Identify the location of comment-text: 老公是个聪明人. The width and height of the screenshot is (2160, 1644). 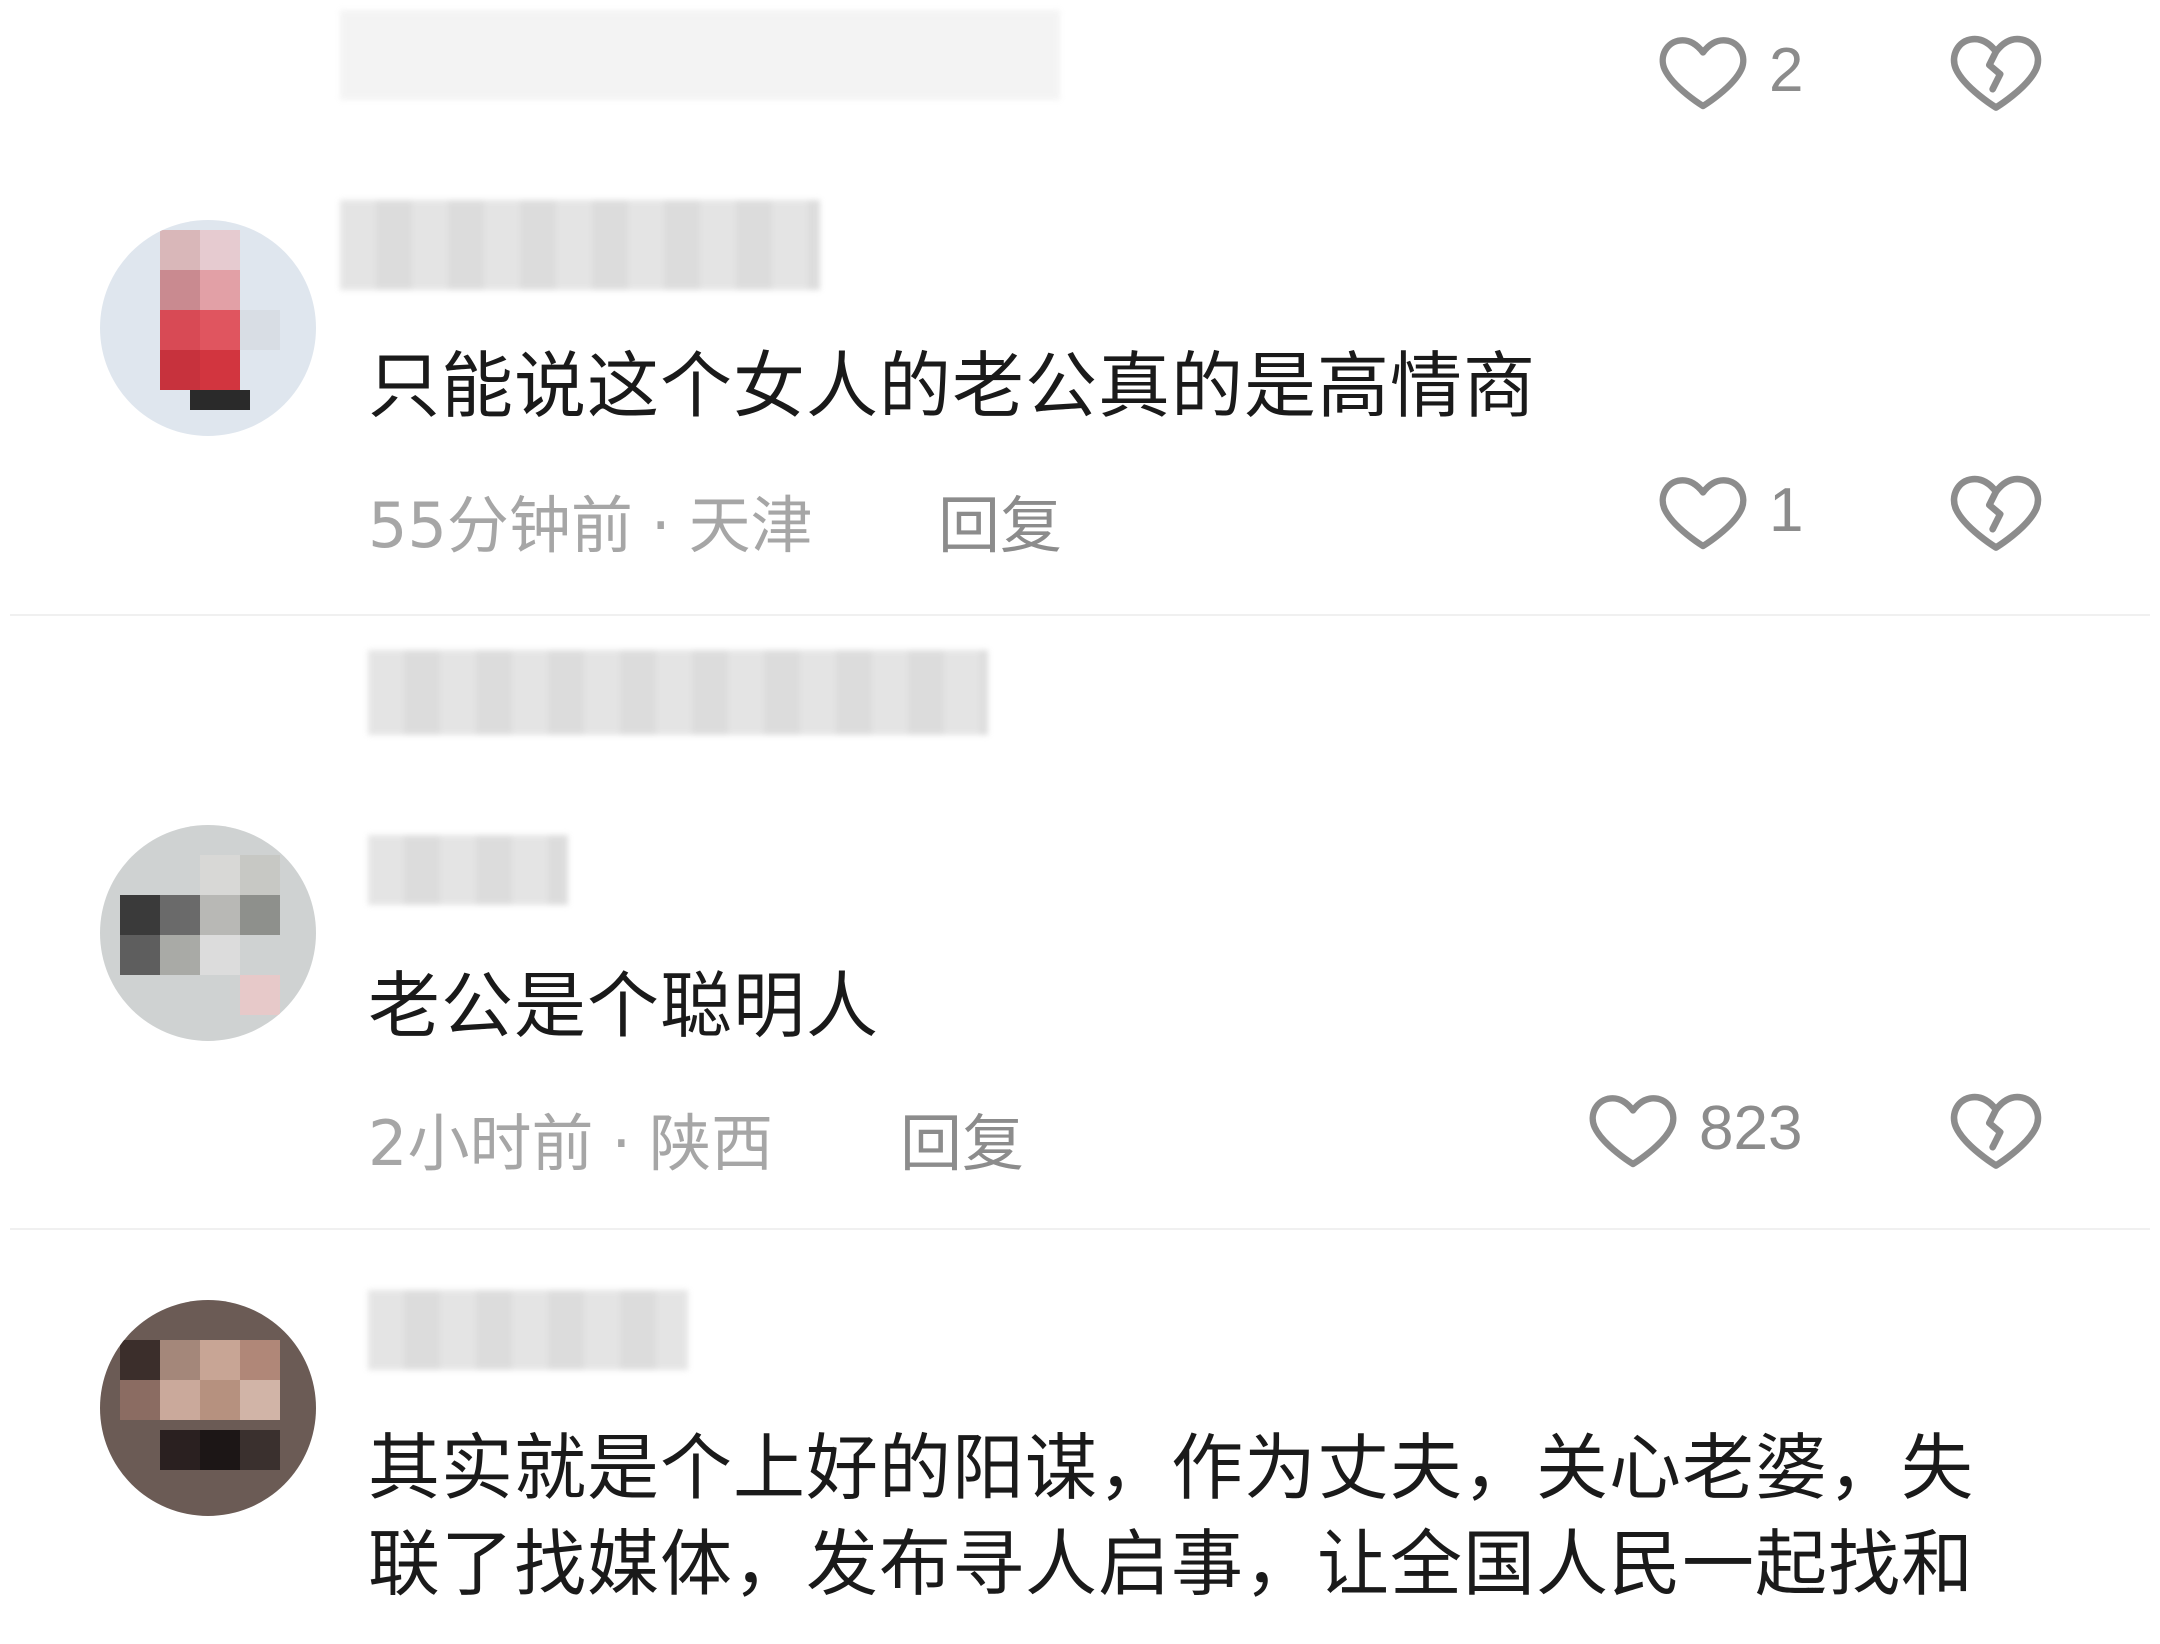
(624, 1006).